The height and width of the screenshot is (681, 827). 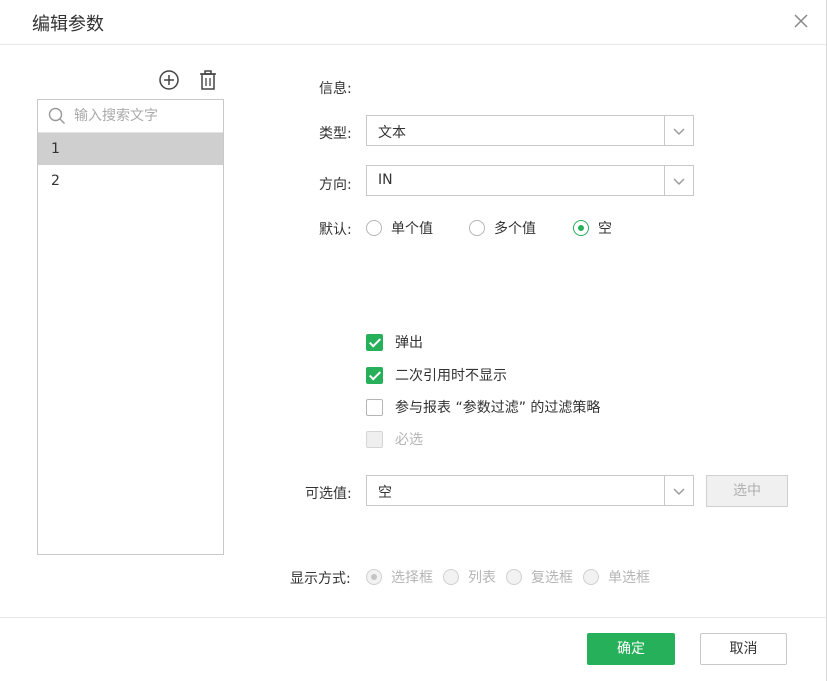 I want to click on radio-label: 列表, so click(x=482, y=578).